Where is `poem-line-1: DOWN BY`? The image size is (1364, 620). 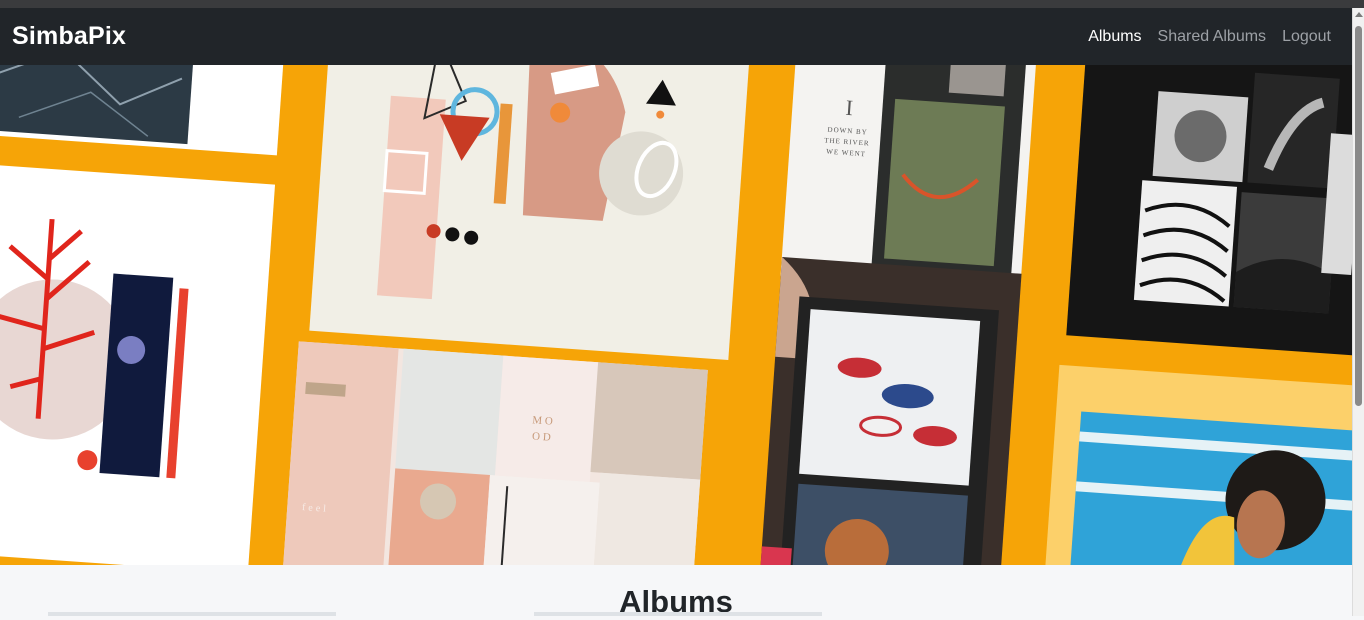
poem-line-1: DOWN BY is located at coordinates (848, 131).